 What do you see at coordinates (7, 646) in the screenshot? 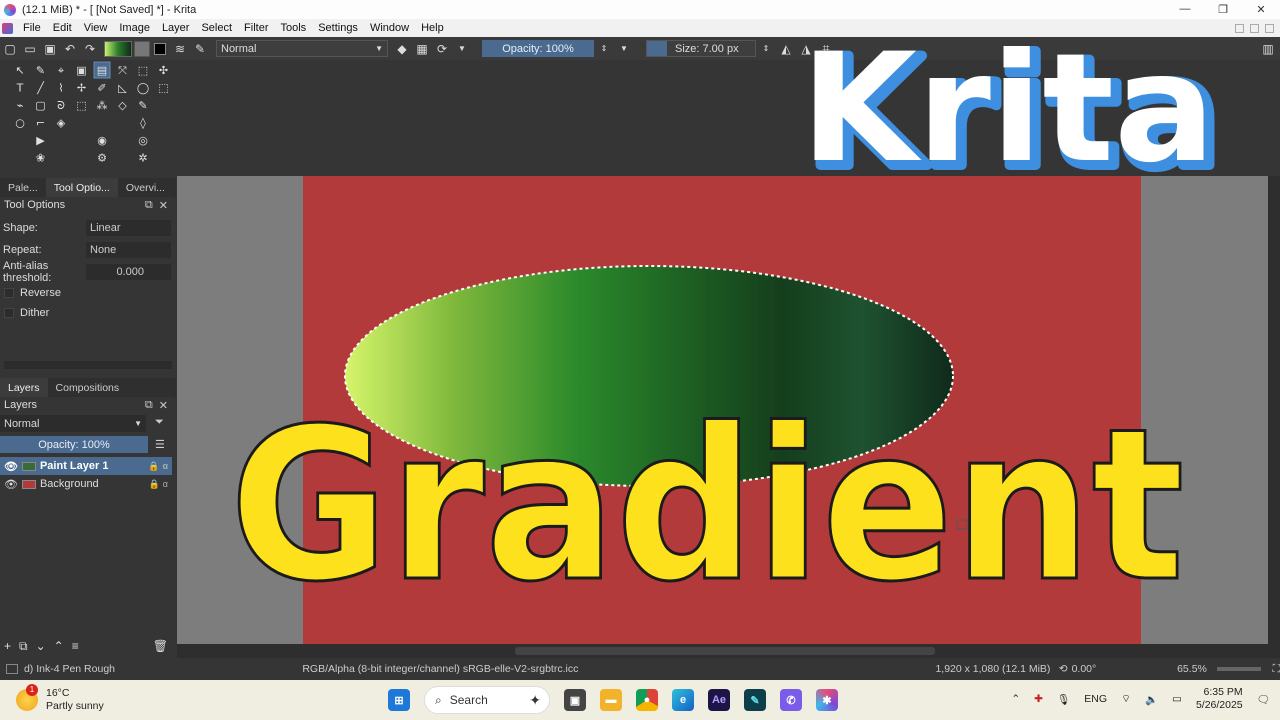
I see `add-layer-icon: +` at bounding box center [7, 646].